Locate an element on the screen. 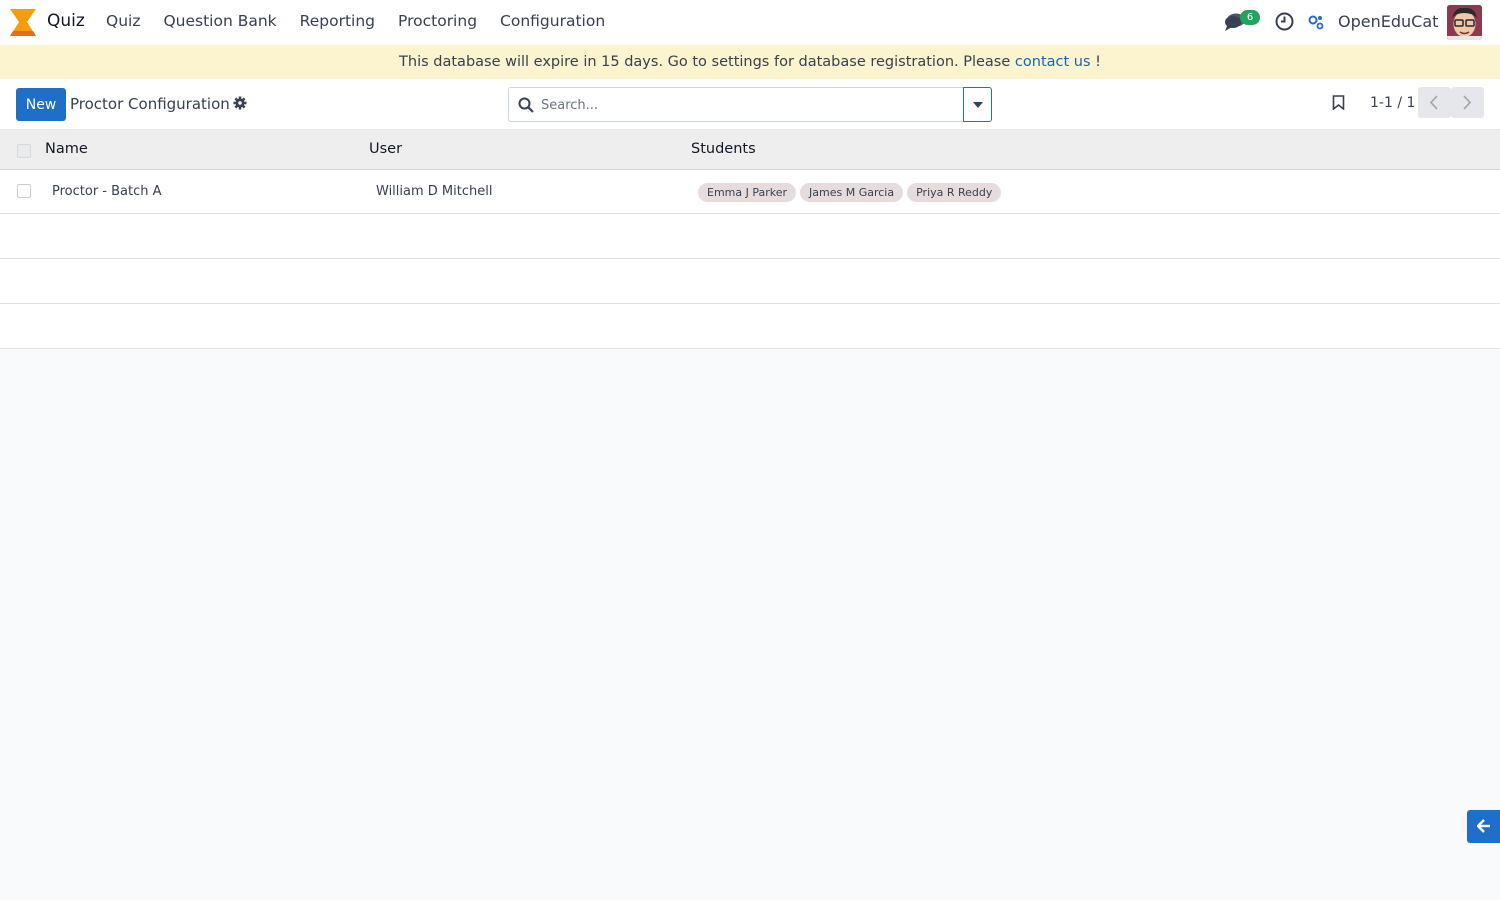 This screenshot has width=1500, height=900. menu-item-proctoring: Proctoring is located at coordinates (437, 21).